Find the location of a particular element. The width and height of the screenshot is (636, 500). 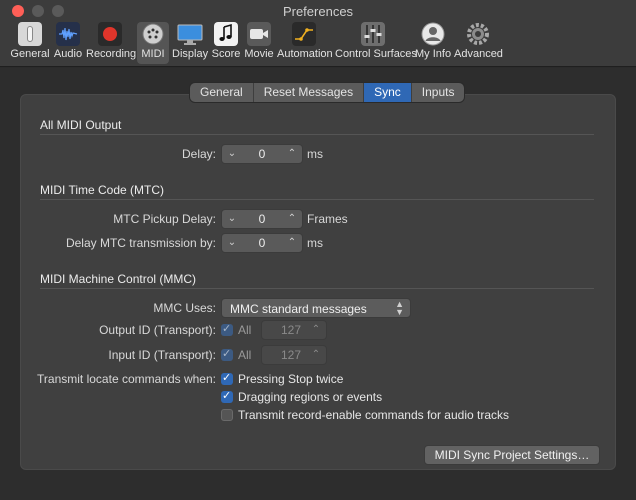

output-id-label: Output ID (Transport): is located at coordinates (157, 330).